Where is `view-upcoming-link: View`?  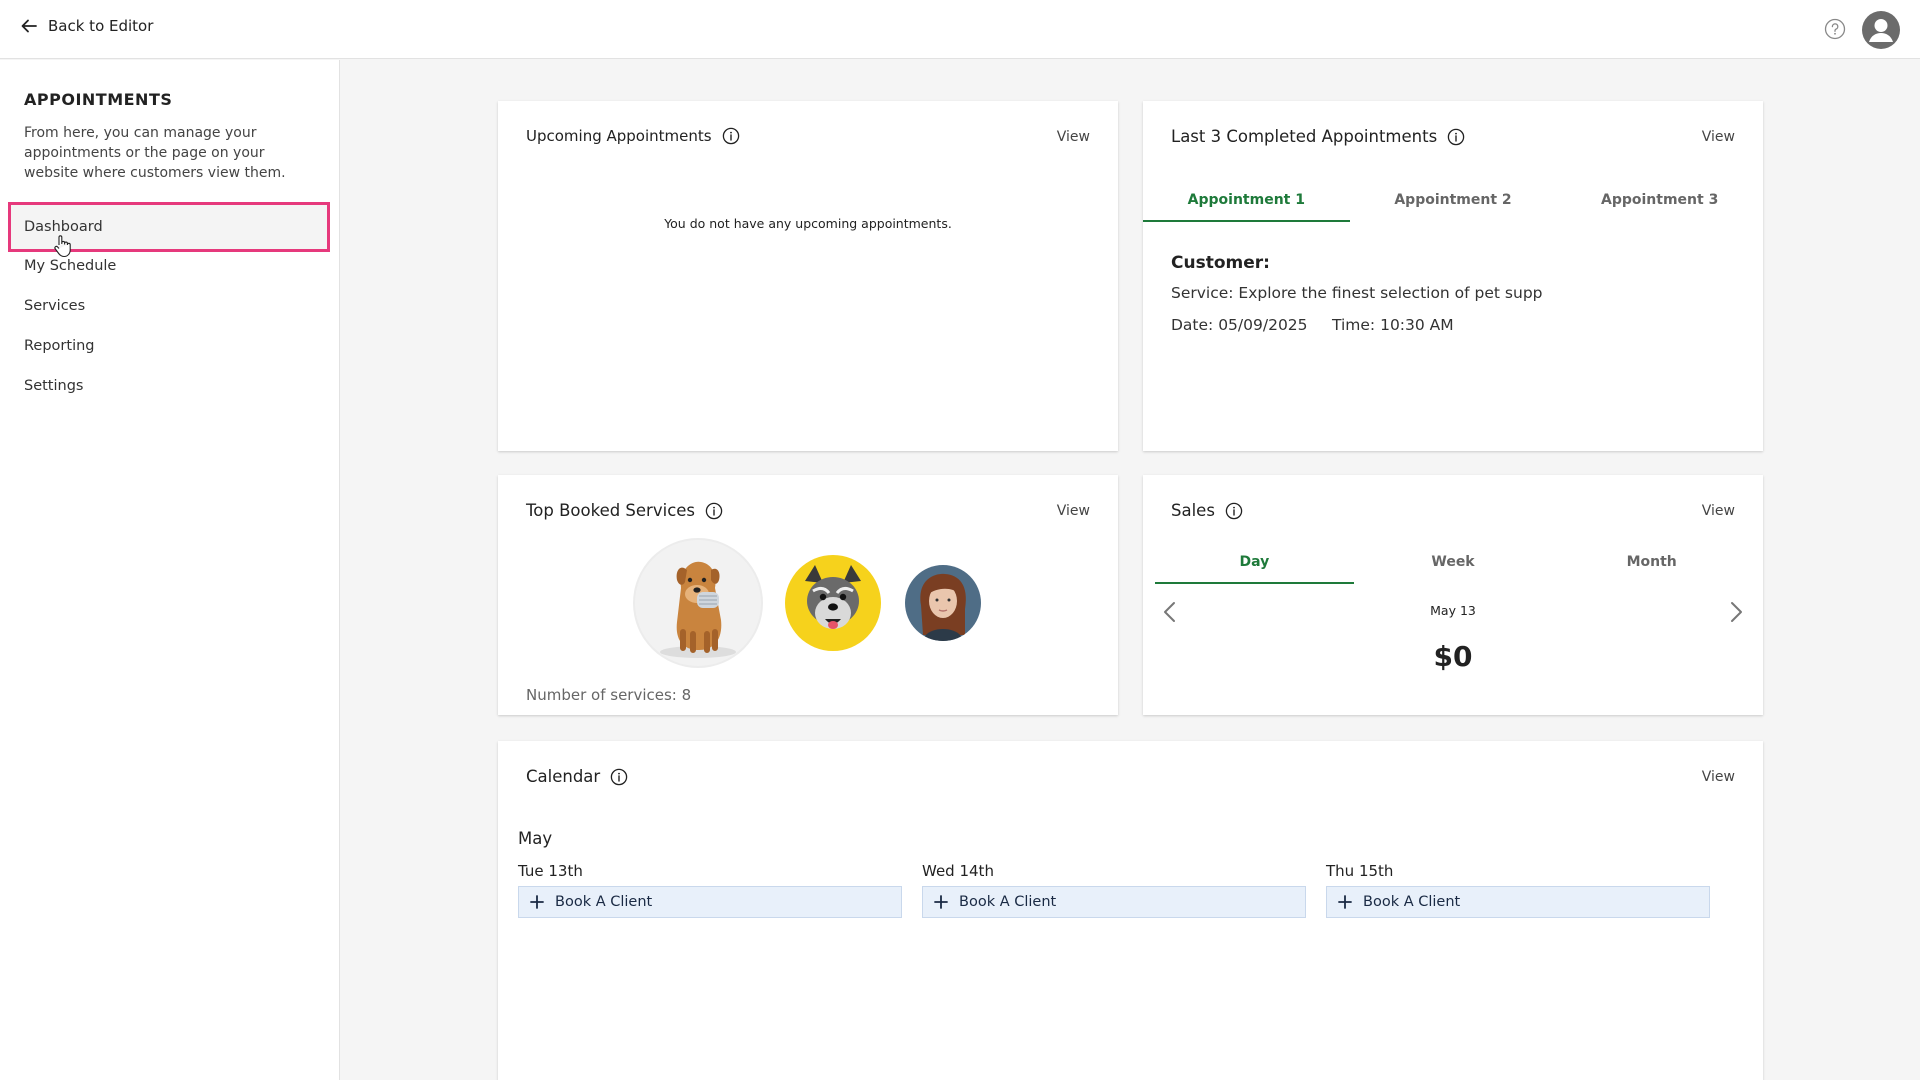
view-upcoming-link: View is located at coordinates (1073, 137).